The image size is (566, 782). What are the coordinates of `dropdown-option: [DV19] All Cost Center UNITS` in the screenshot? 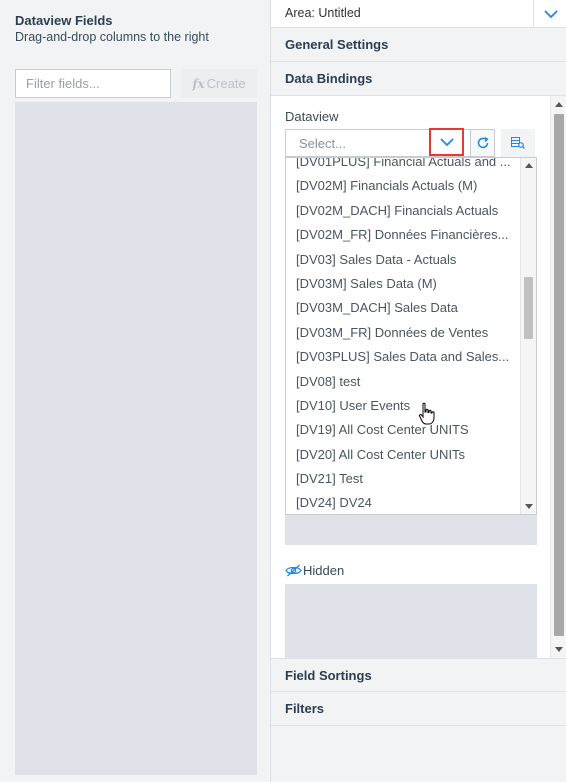 It's located at (403, 430).